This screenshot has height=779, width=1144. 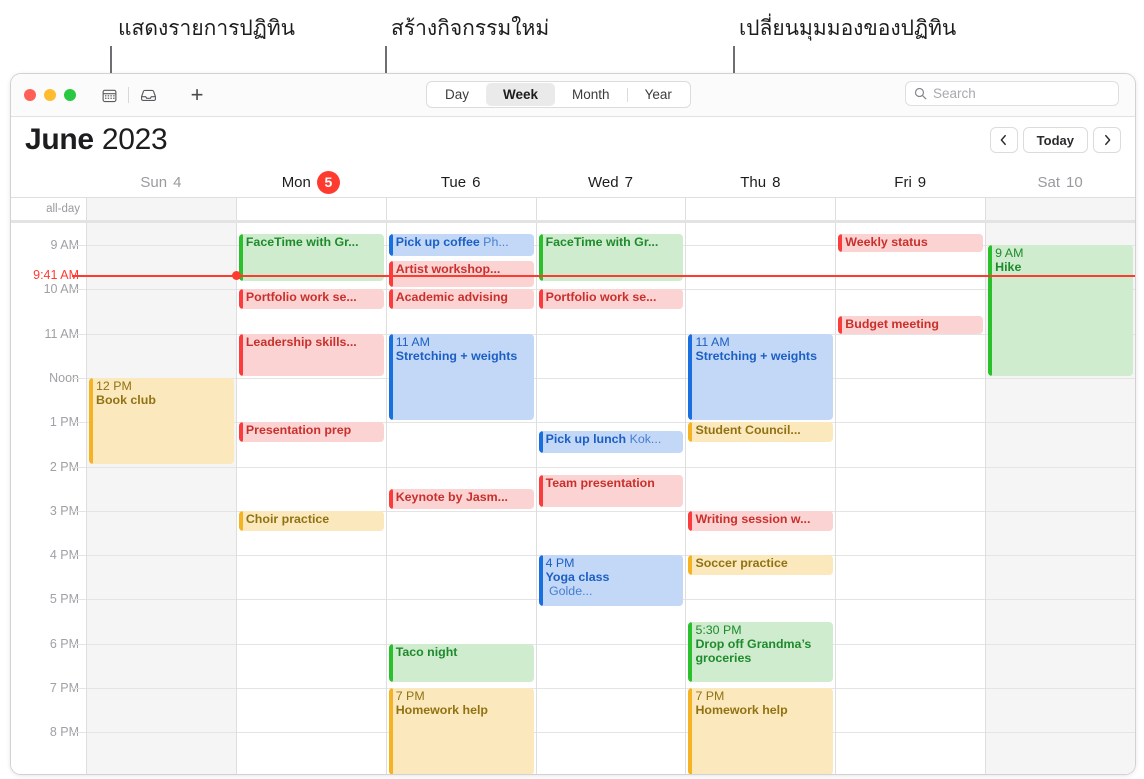 I want to click on minimize-button, so click(x=50, y=95).